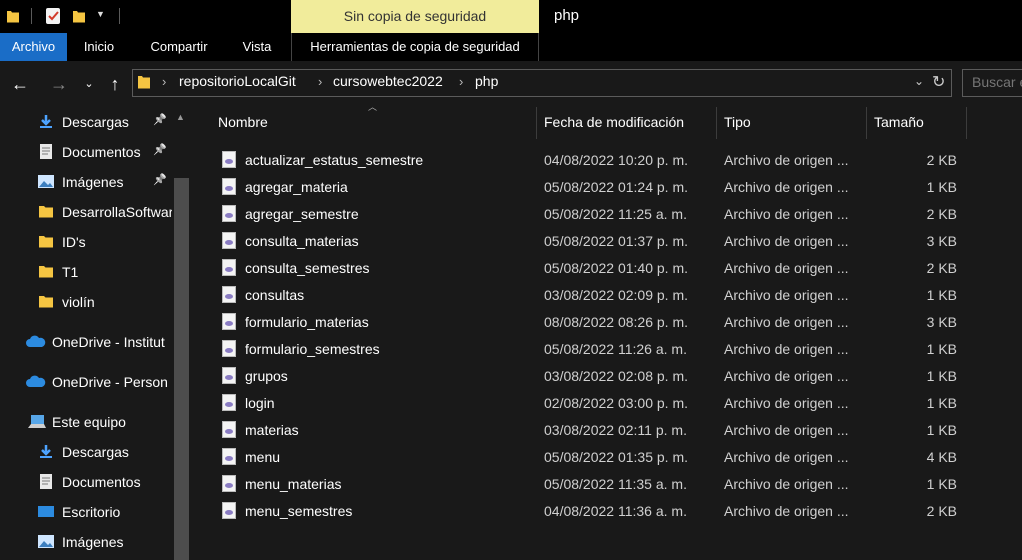 The height and width of the screenshot is (560, 1022). Describe the element at coordinates (737, 122) in the screenshot. I see `column-header-type: Tipo` at that location.